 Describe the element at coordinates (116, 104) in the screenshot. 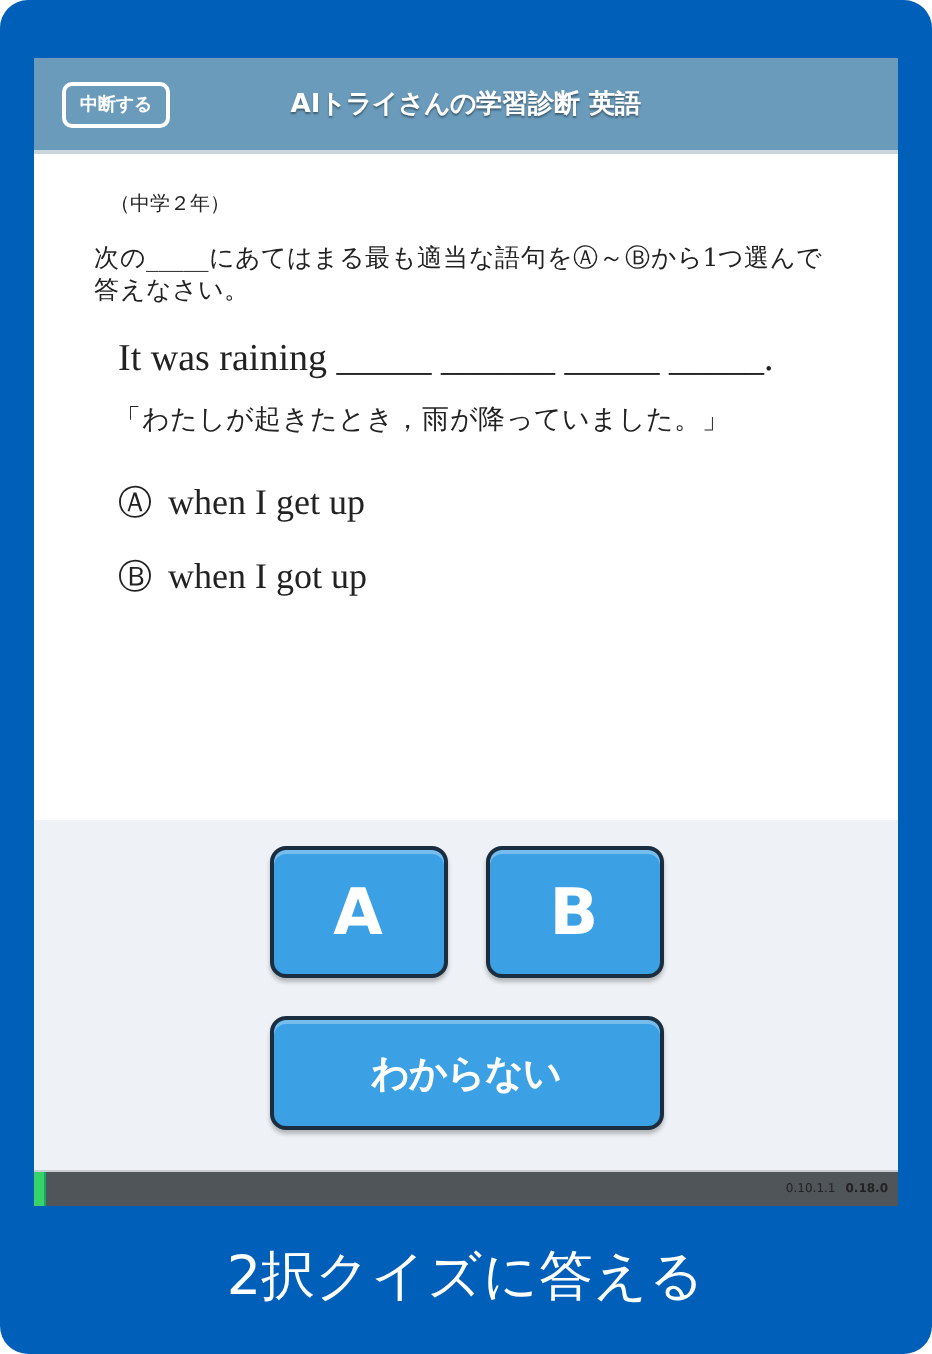

I see `stop-button: 中断する` at that location.